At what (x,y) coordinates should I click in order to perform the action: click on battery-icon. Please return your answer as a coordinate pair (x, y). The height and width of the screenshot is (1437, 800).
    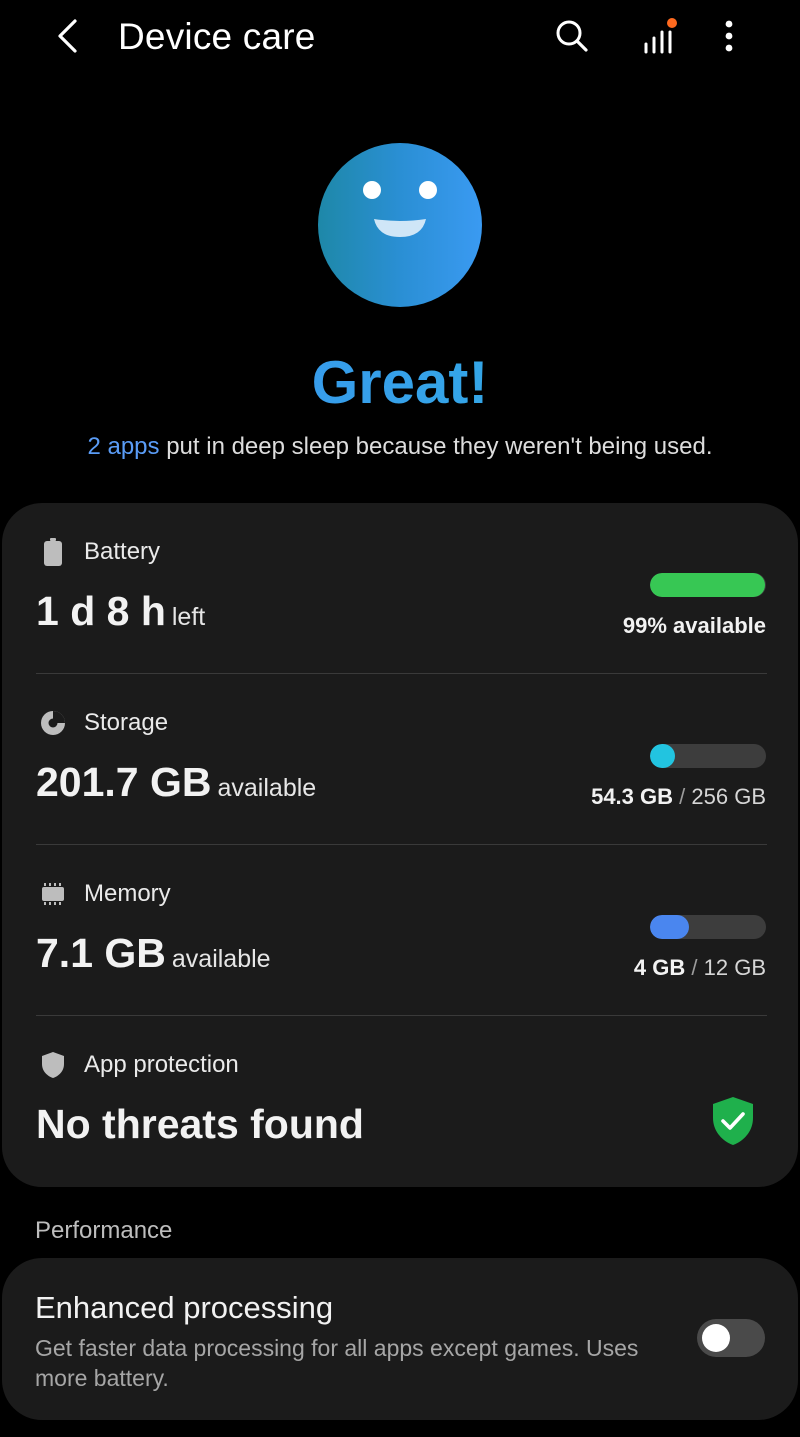
    Looking at the image, I should click on (53, 552).